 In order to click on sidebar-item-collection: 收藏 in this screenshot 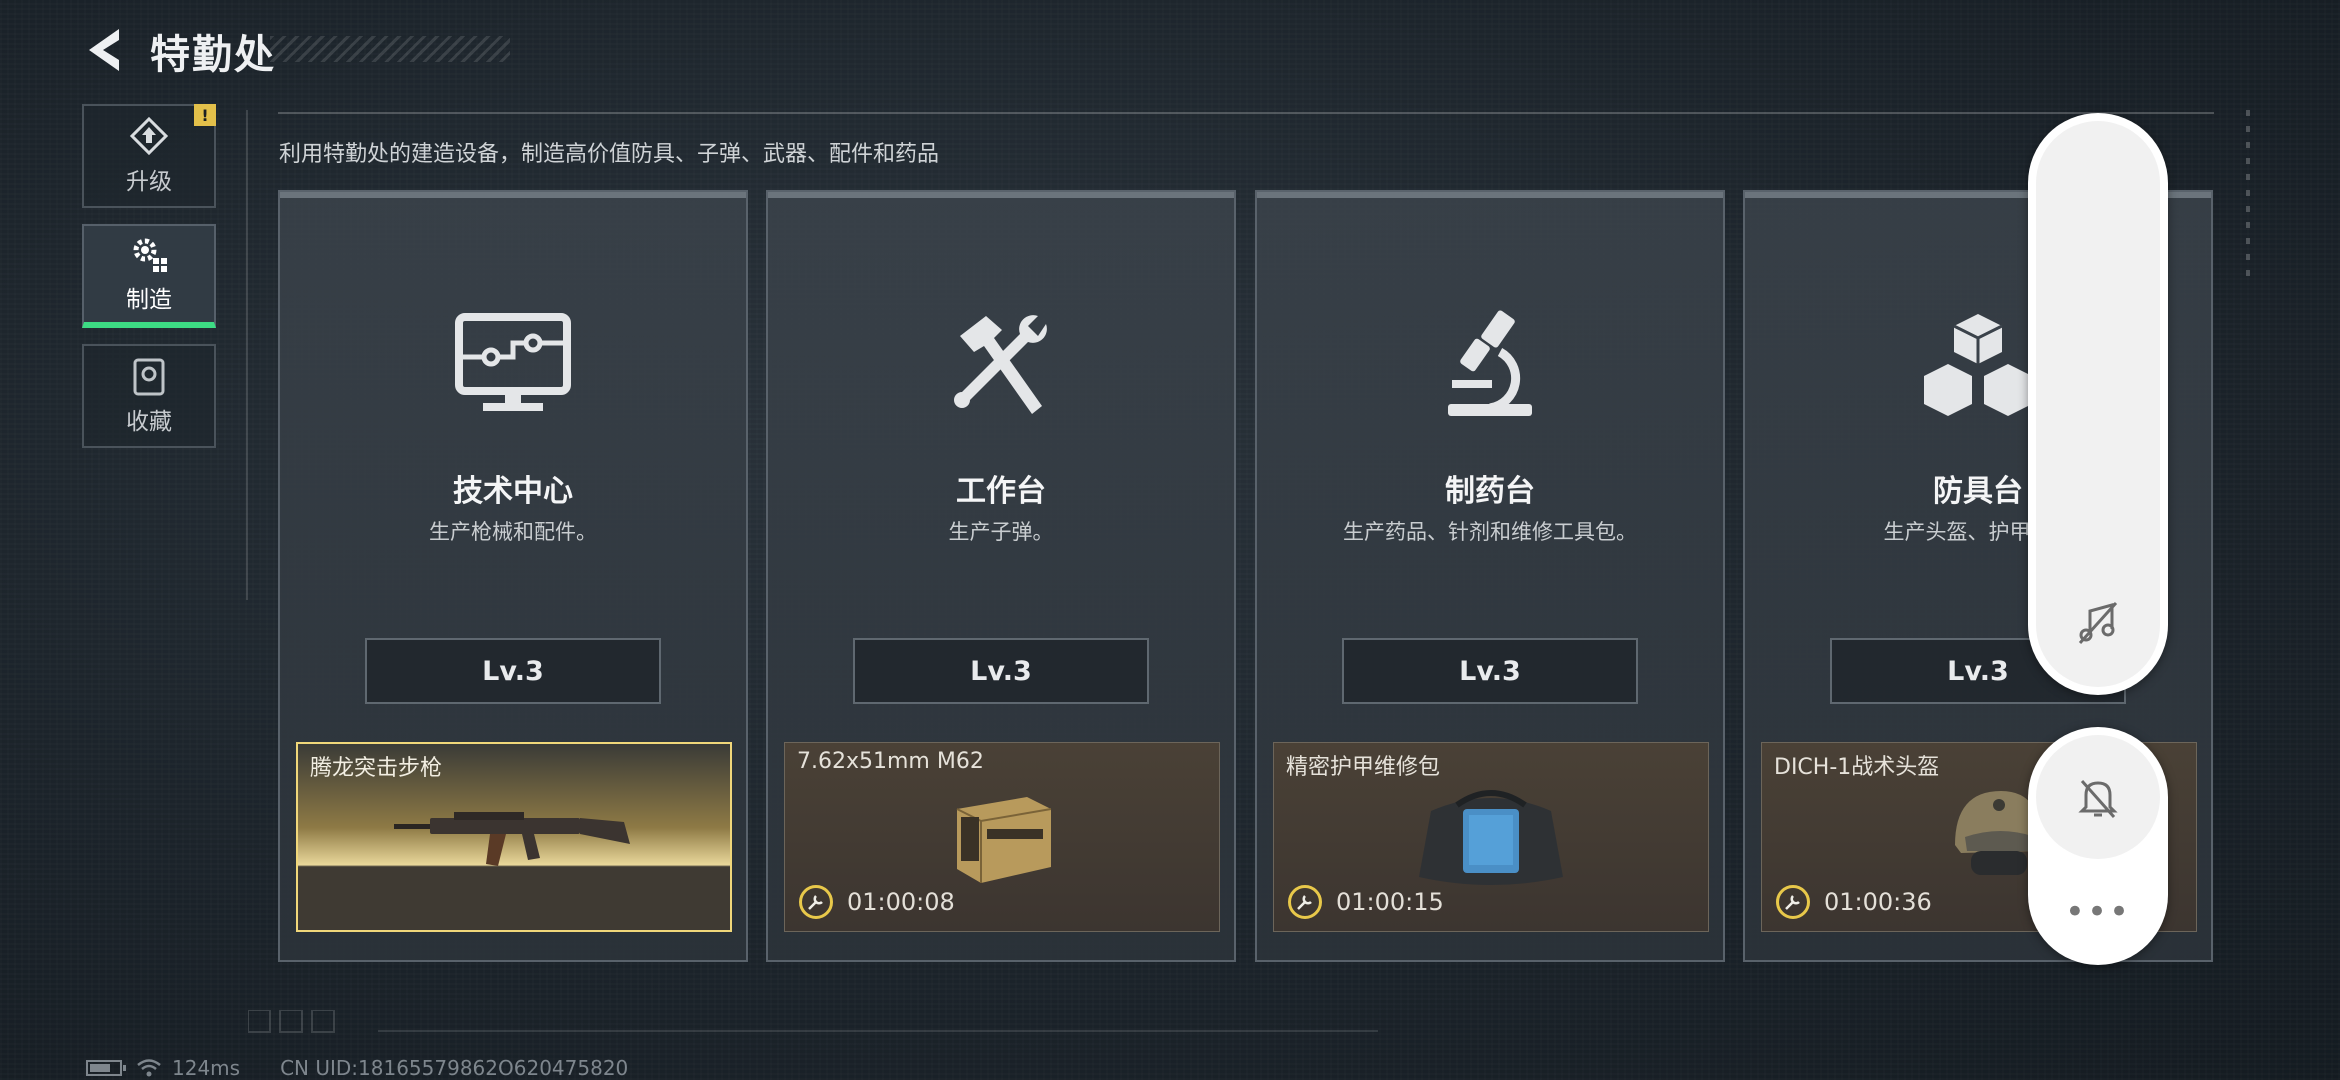, I will do `click(149, 396)`.